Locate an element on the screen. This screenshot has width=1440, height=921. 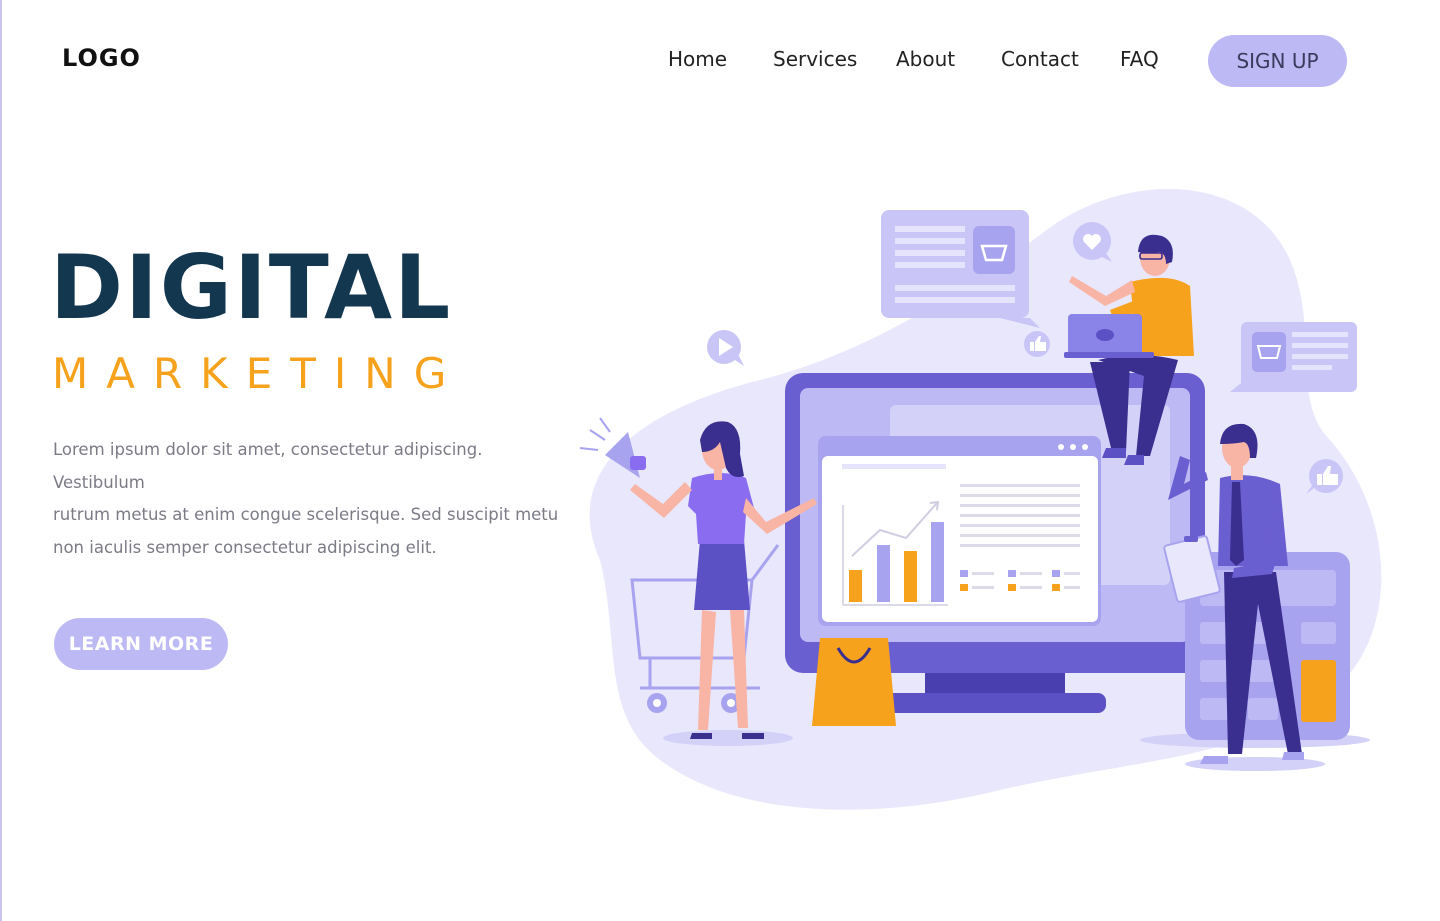
cart-card-top is located at coordinates (960, 269).